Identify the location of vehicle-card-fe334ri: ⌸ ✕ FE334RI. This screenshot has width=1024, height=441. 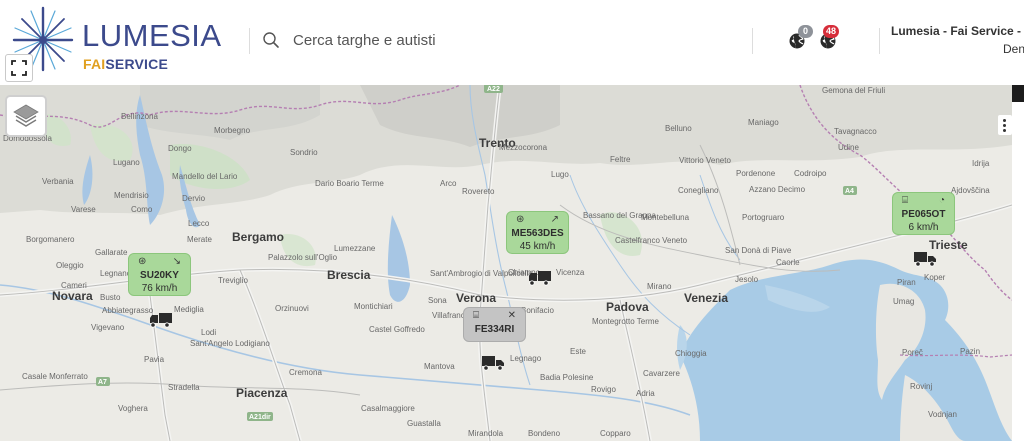
(494, 324).